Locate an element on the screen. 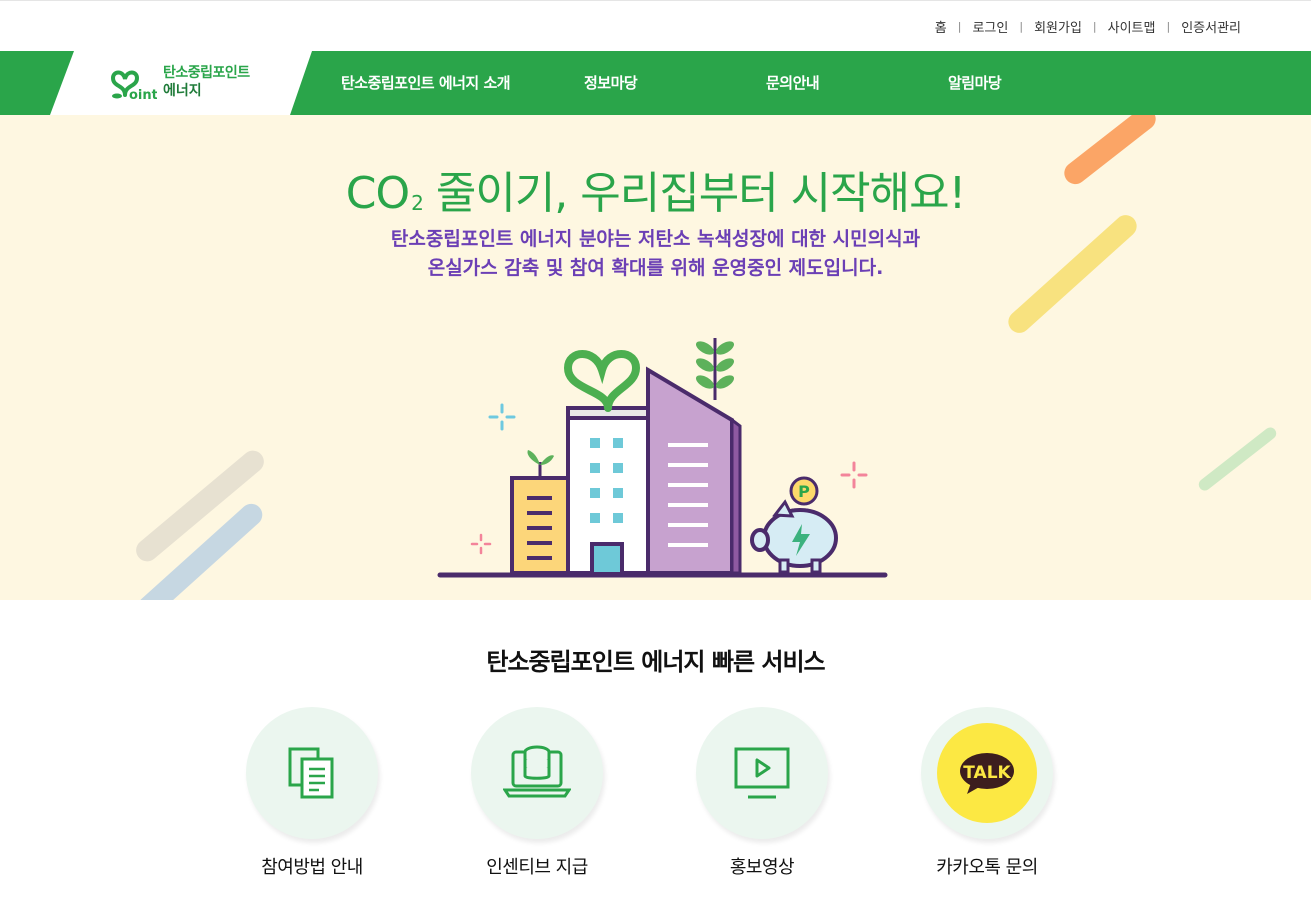  services-title: 탄소중립포인트 에너지 빠른 서비스 is located at coordinates (655, 662).